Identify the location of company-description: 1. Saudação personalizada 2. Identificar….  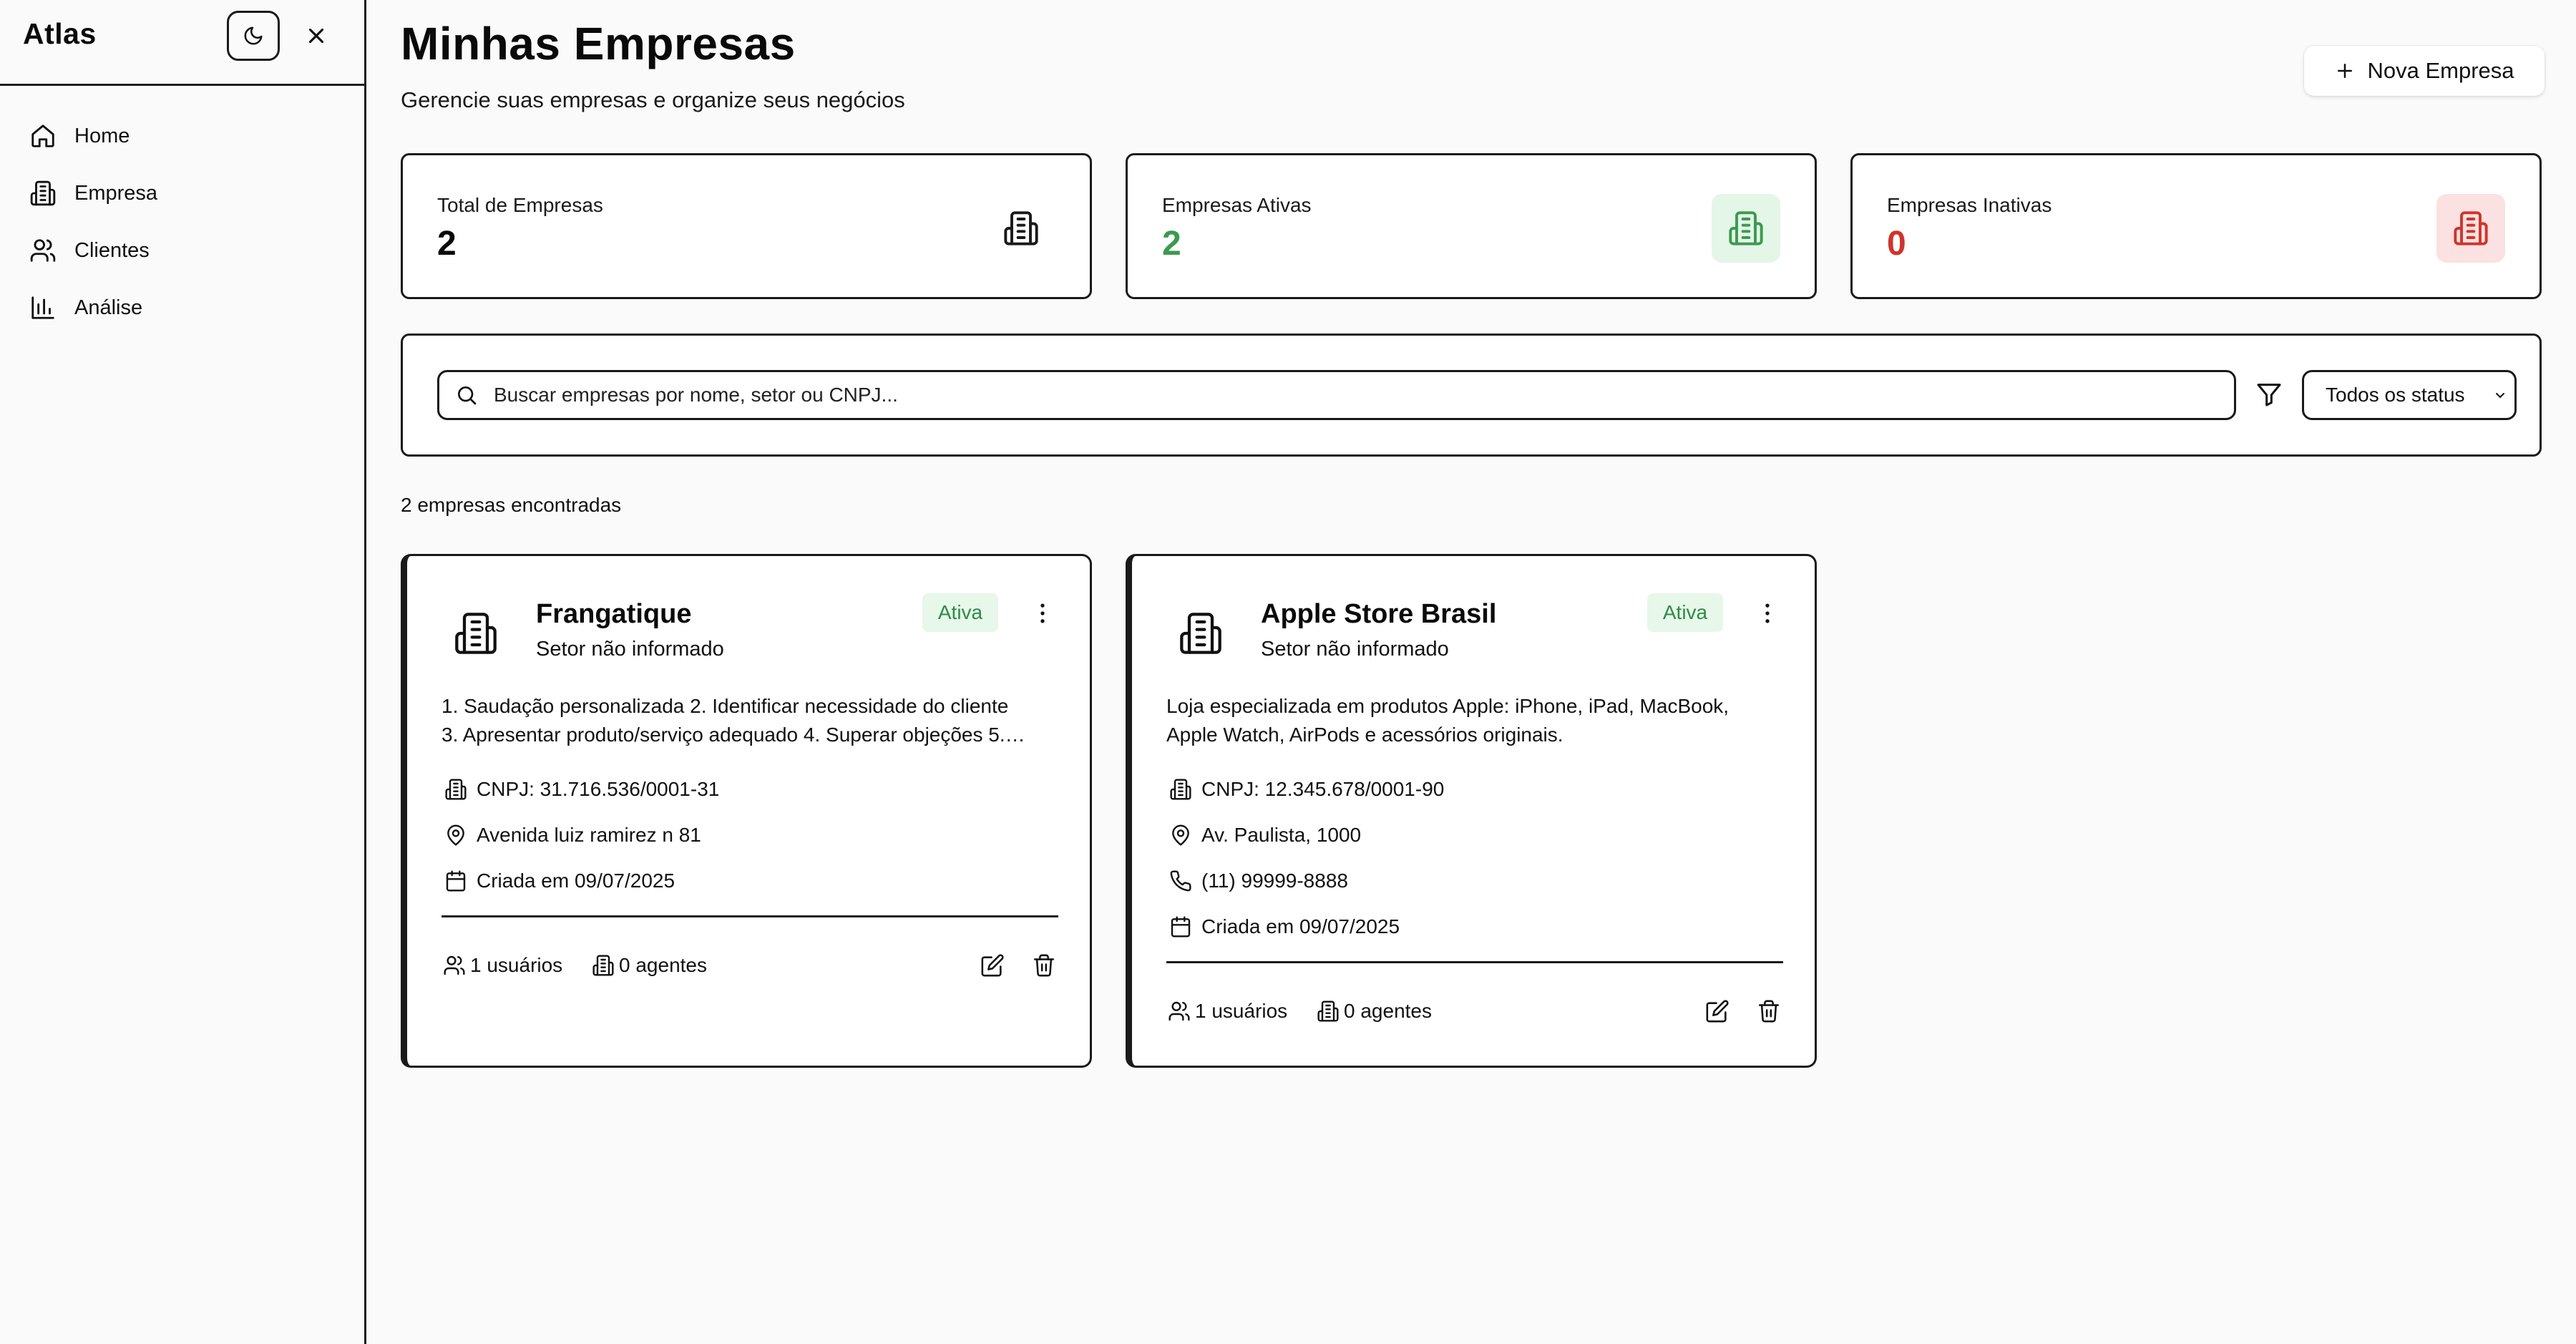
(752, 720).